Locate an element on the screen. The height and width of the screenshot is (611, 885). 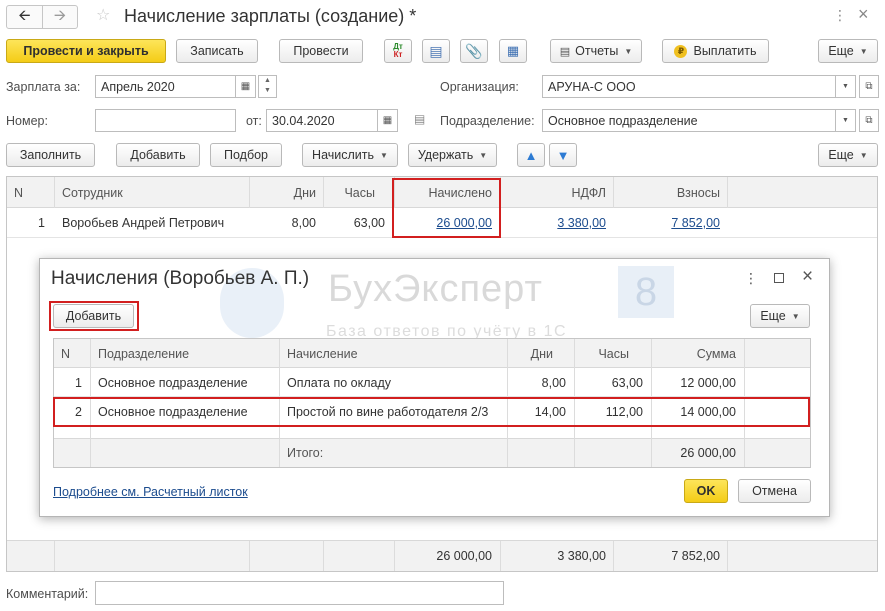
save-button: Записать is located at coordinates (217, 51).